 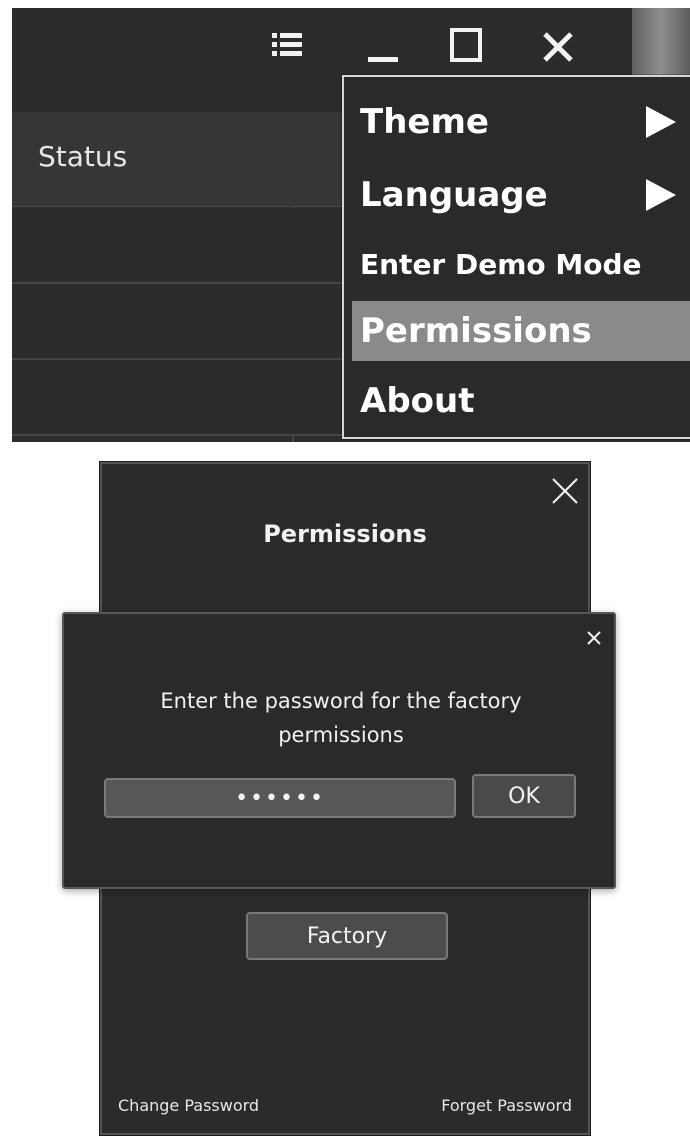 What do you see at coordinates (506, 1105) in the screenshot?
I see `forget-password-link: Forget Password` at bounding box center [506, 1105].